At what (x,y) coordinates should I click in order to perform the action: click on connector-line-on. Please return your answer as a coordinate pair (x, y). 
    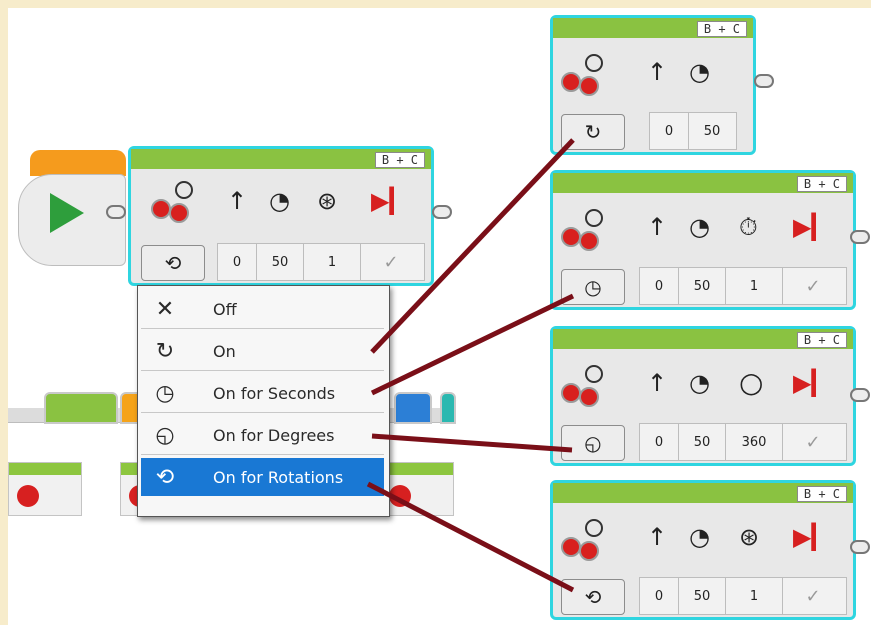
    Looking at the image, I should click on (472, 246).